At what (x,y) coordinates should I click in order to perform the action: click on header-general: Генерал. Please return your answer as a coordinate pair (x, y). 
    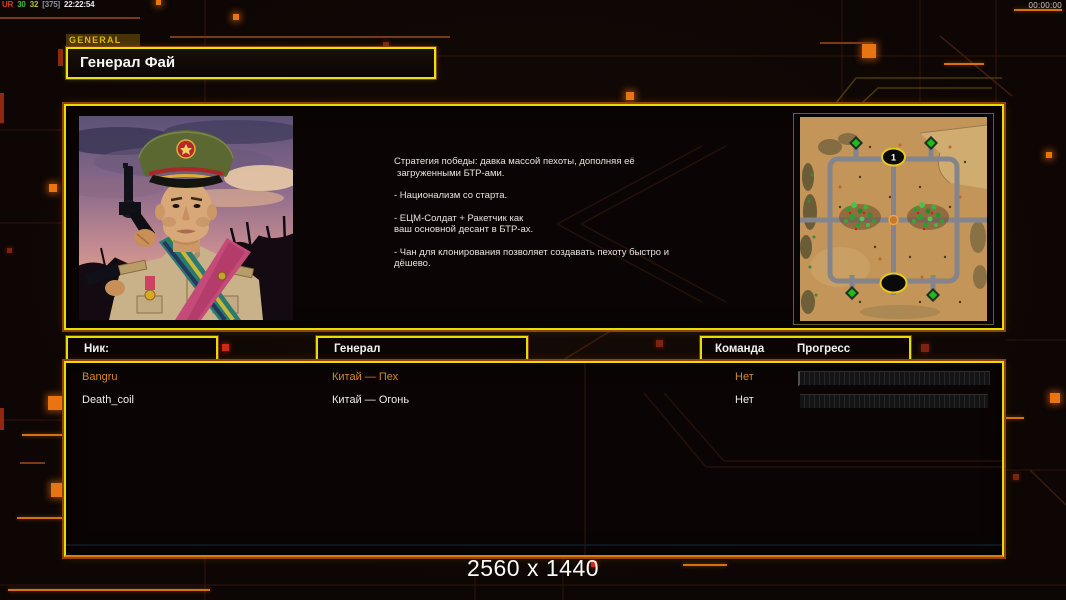
    Looking at the image, I should click on (422, 349).